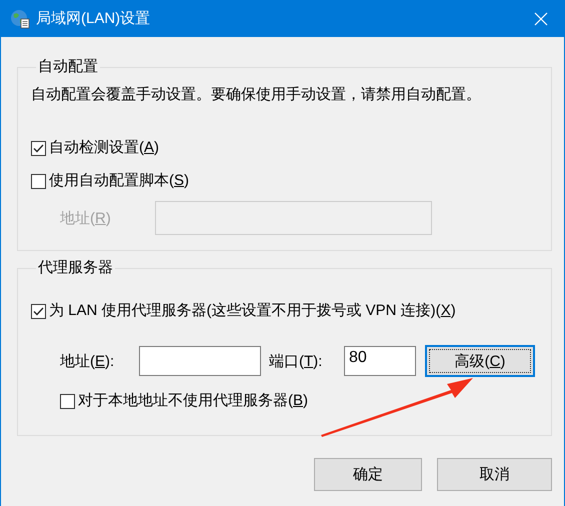  What do you see at coordinates (256, 95) in the screenshot?
I see `description-text: 自动配置会覆盖手动设置。要确保使用手动设置，请禁用自动配置。` at bounding box center [256, 95].